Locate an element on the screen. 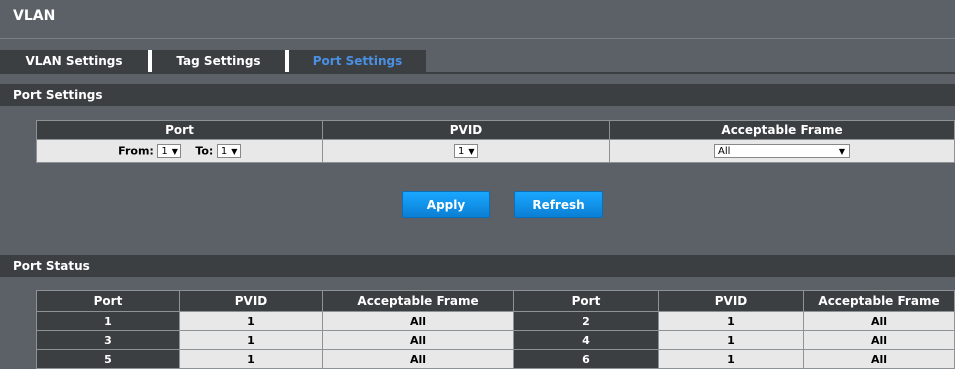 Image resolution: width=955 pixels, height=369 pixels. refresh-button: Refresh is located at coordinates (558, 204).